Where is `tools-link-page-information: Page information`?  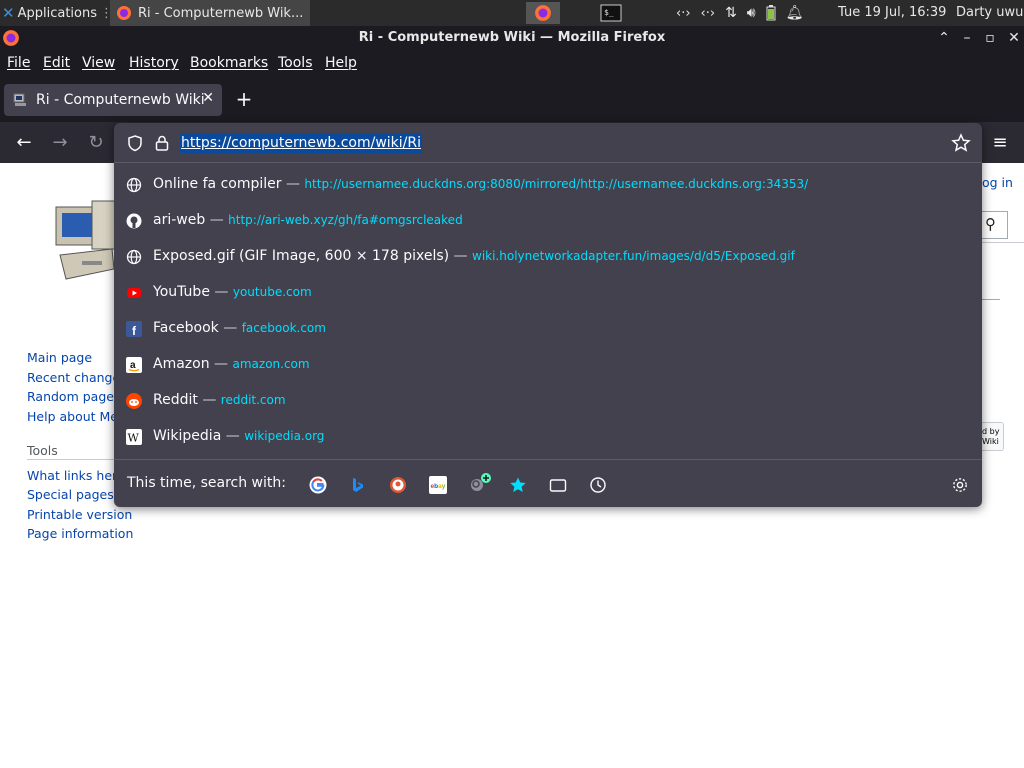 tools-link-page-information: Page information is located at coordinates (80, 533).